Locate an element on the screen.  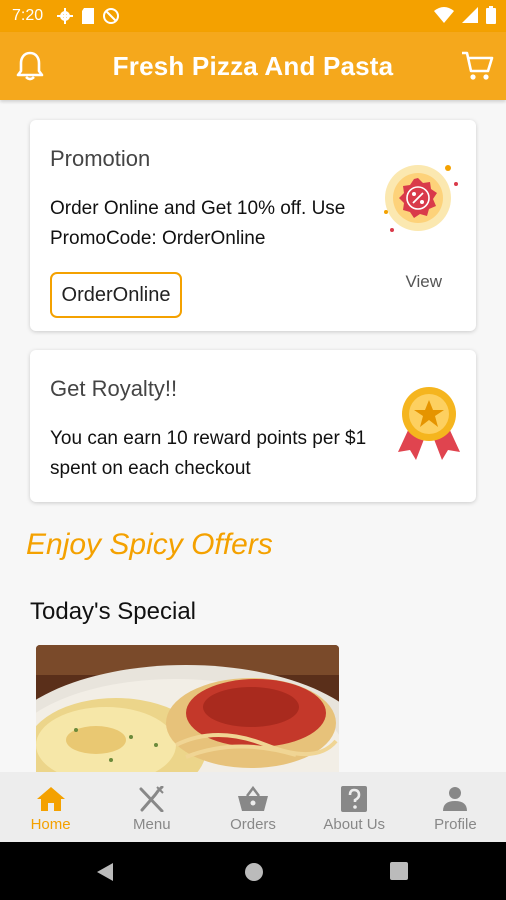
view-link: View is located at coordinates (423, 282).